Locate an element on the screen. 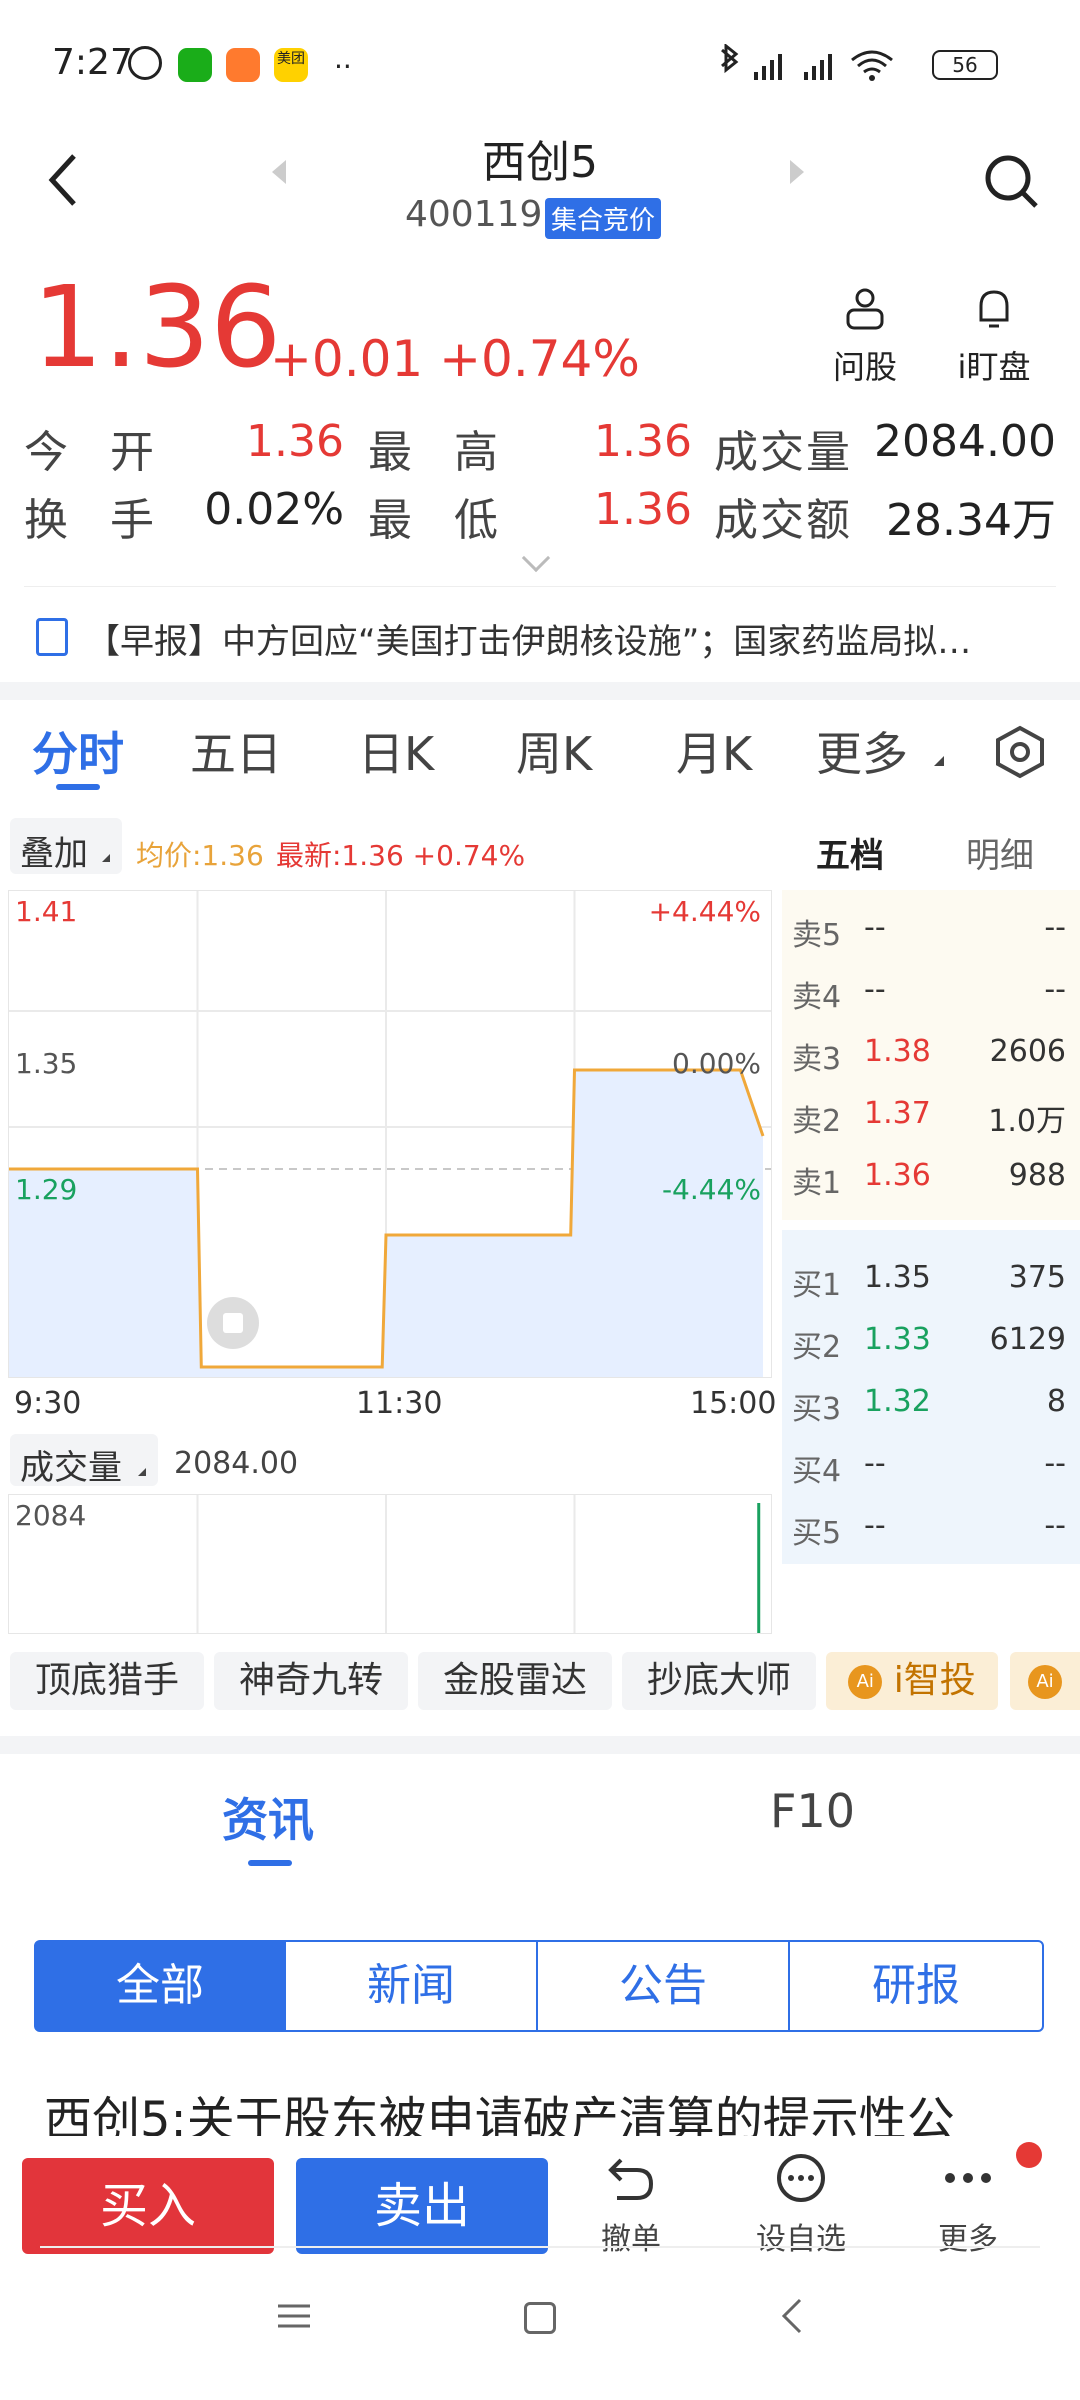 The width and height of the screenshot is (1080, 2400). document-icon is located at coordinates (52, 637).